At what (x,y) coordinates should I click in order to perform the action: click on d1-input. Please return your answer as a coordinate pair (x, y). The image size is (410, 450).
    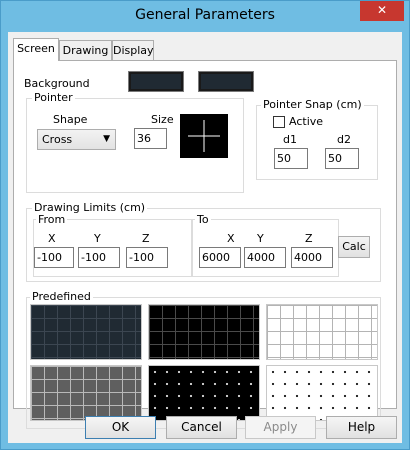
    Looking at the image, I should click on (291, 158).